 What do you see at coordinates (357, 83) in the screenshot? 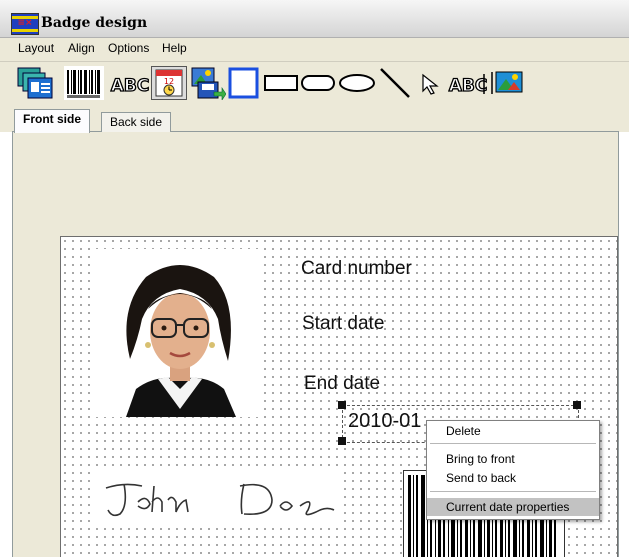
I see `ellipse-icon` at bounding box center [357, 83].